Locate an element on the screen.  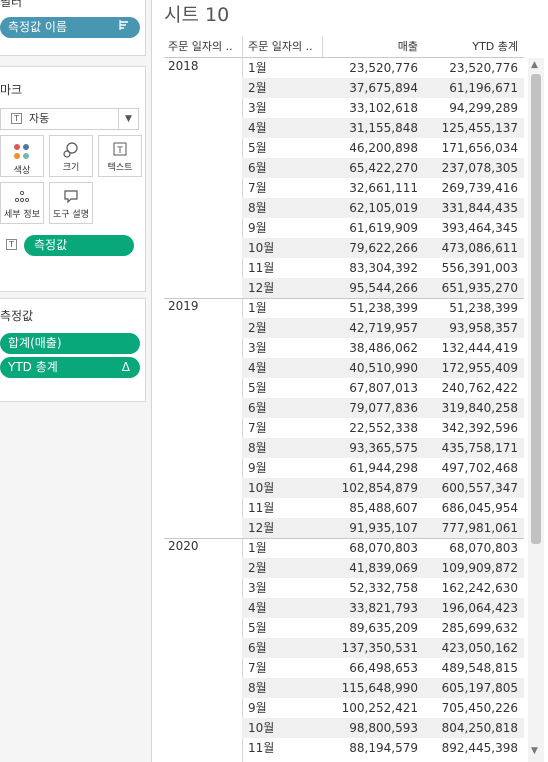
year-label: 2018 is located at coordinates (183, 66).